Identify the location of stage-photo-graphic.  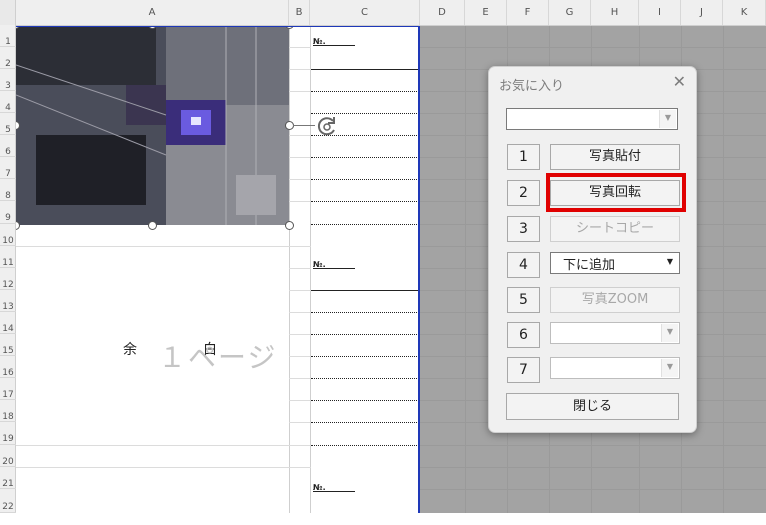
(152, 125).